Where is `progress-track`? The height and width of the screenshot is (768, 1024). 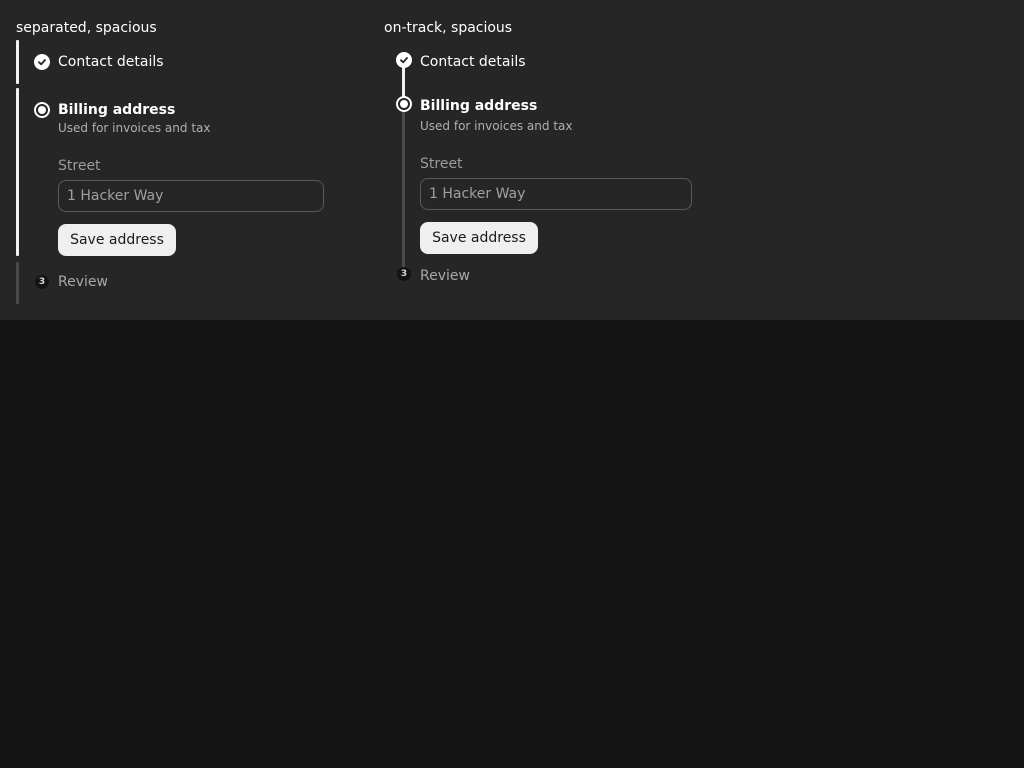
progress-track is located at coordinates (403, 190).